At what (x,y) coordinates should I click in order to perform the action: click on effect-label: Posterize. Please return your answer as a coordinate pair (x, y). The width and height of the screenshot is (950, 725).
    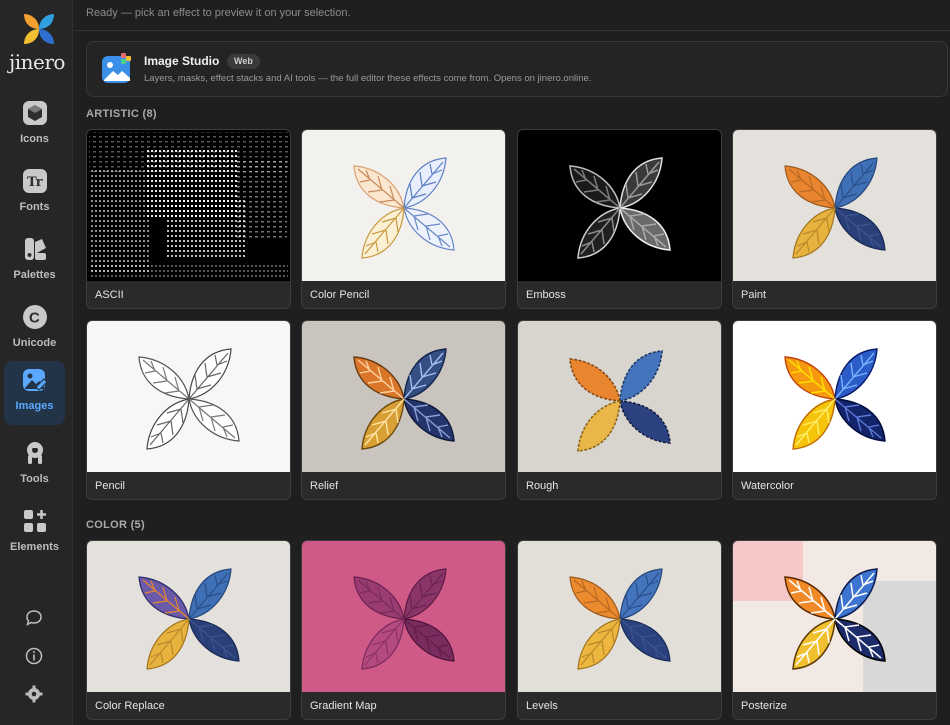
    Looking at the image, I should click on (764, 706).